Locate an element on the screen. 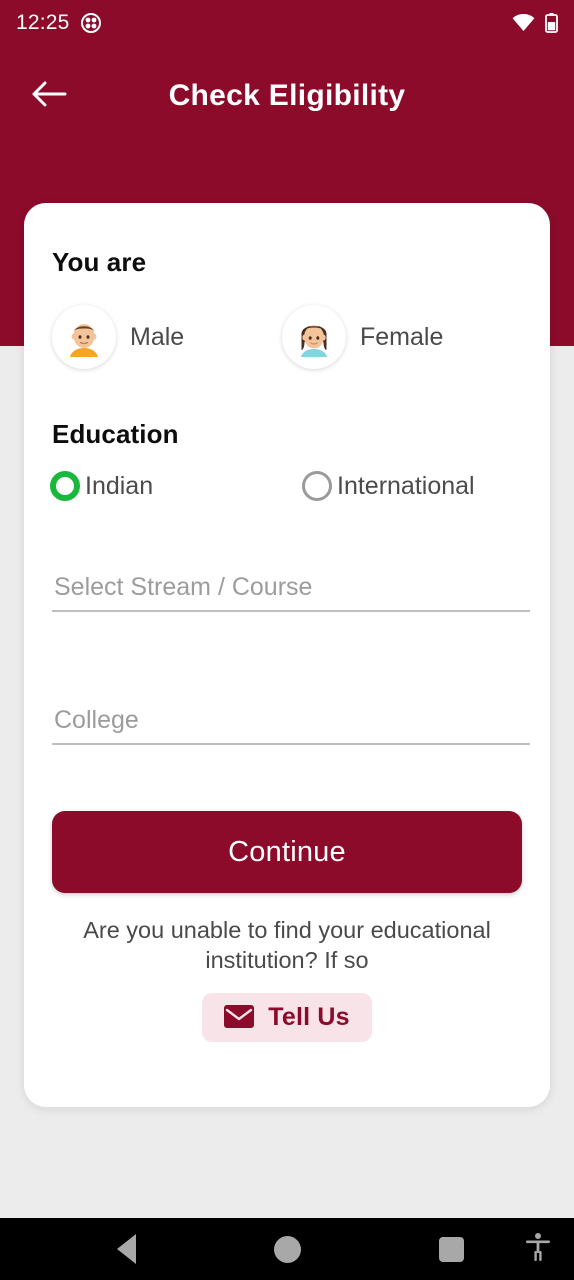 The width and height of the screenshot is (574, 1280). college-field is located at coordinates (291, 725).